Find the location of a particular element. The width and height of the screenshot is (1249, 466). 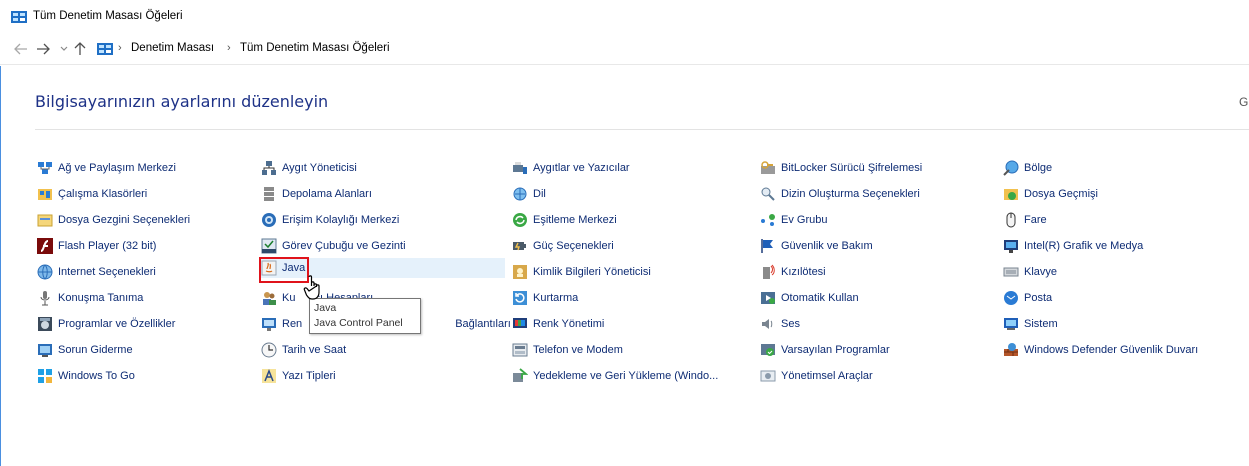

arrow-left-icon is located at coordinates (20, 49).